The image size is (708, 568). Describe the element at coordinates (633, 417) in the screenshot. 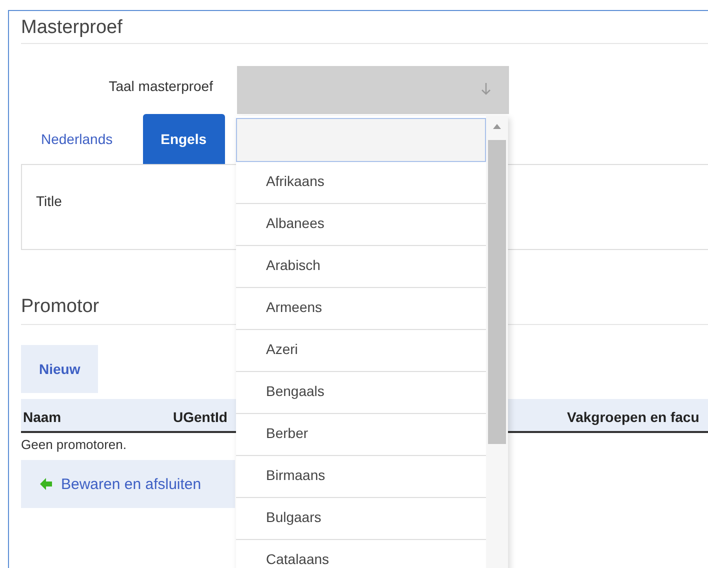

I see `column-header: Vakgroepen en facu` at that location.